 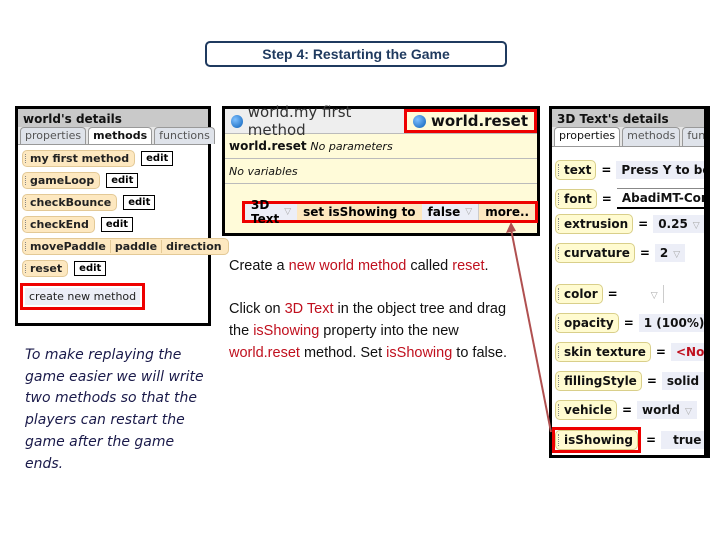 What do you see at coordinates (264, 352) in the screenshot?
I see `highlight-text: world.reset` at bounding box center [264, 352].